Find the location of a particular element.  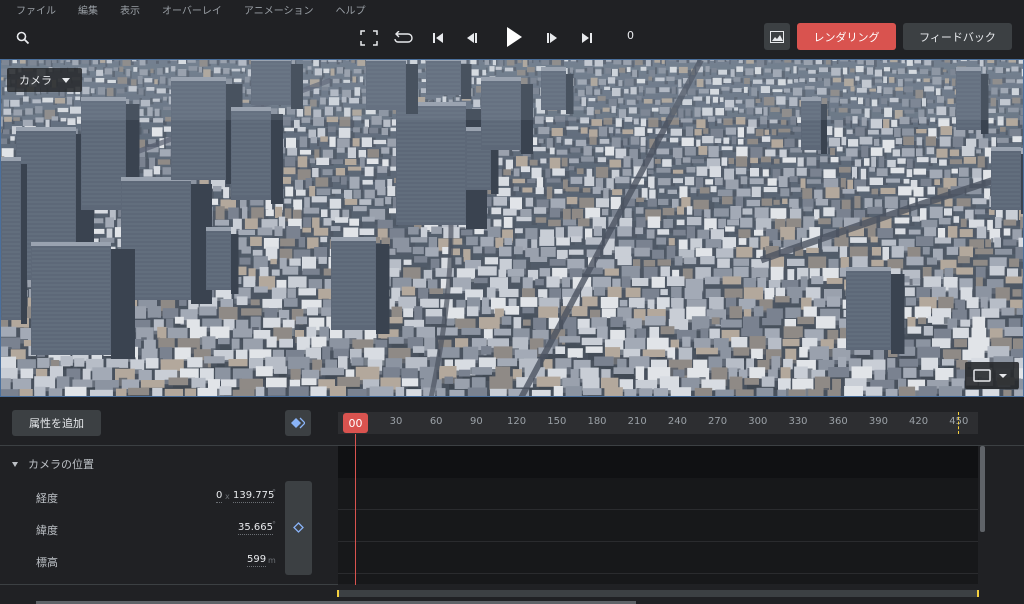

longitude-value-field: 139.775 is located at coordinates (254, 496).